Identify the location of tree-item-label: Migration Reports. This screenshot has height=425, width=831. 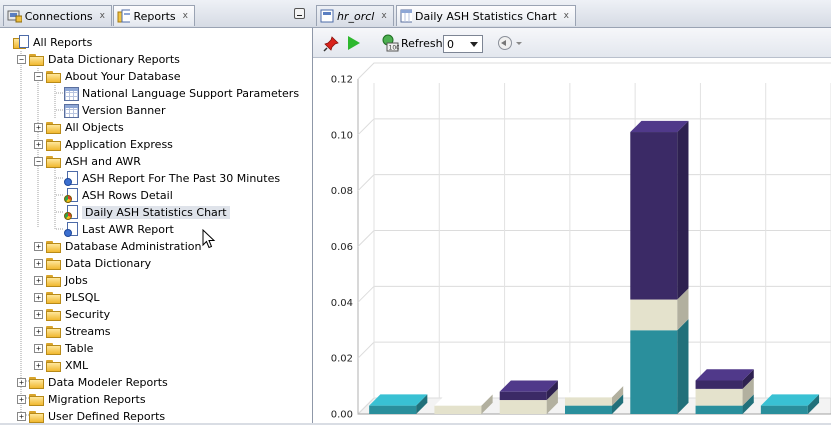
(97, 399).